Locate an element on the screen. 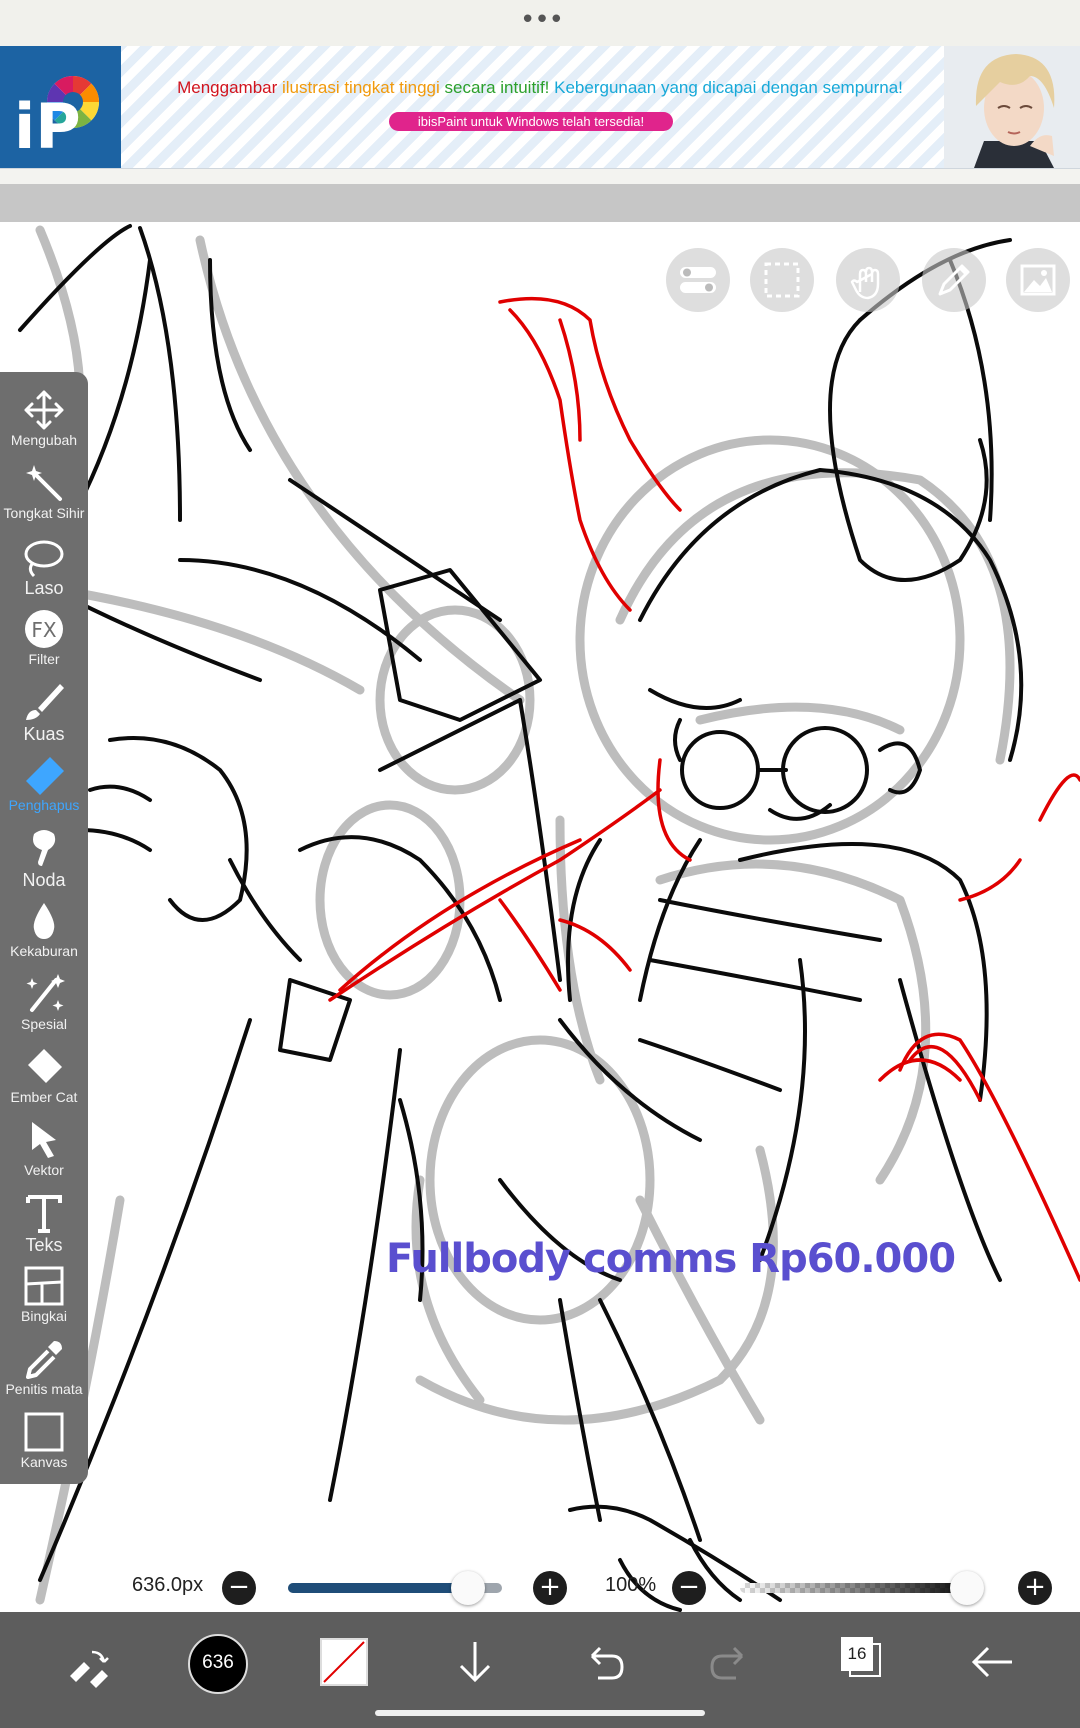  vector-icon is located at coordinates (44, 1140).